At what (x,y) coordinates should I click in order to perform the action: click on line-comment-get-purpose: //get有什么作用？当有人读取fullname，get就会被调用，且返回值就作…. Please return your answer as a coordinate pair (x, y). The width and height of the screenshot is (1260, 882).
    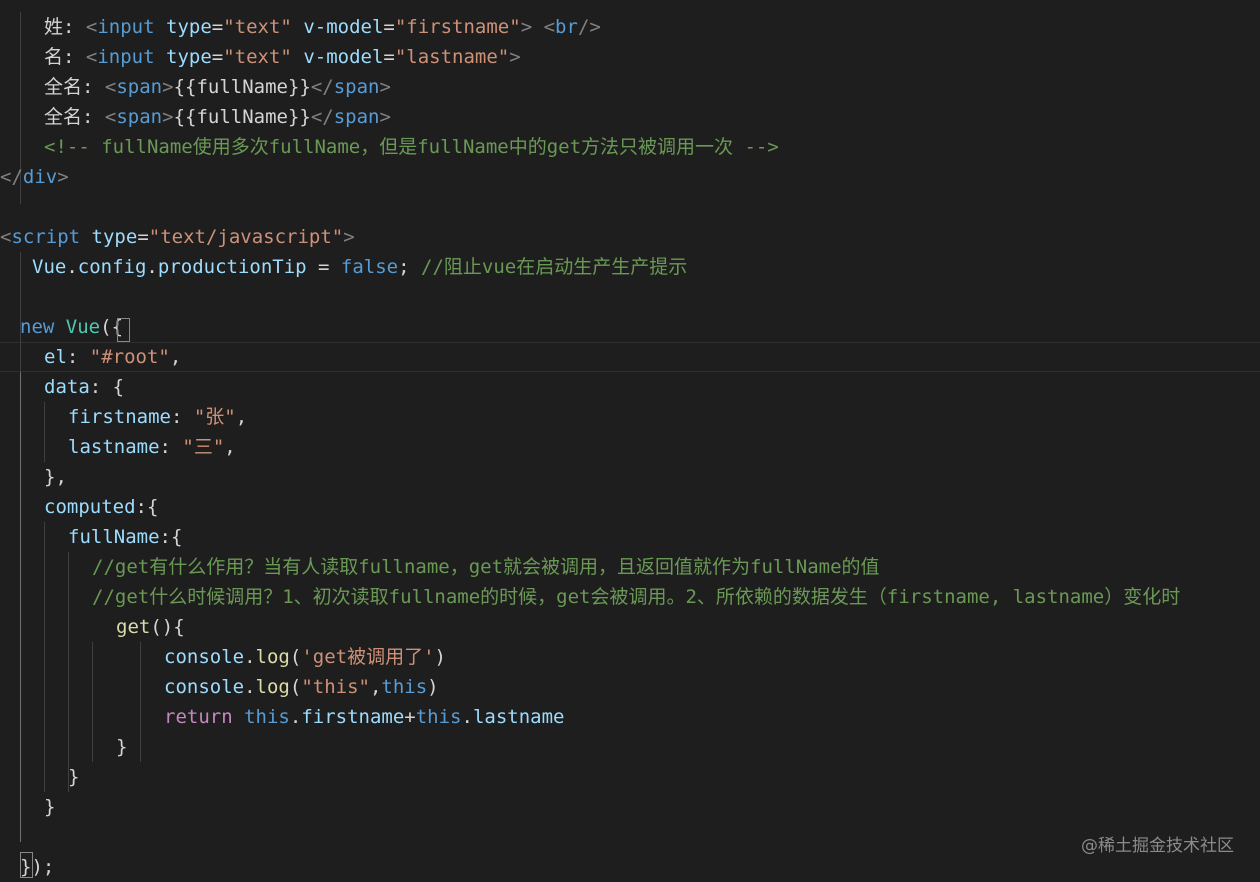
    Looking at the image, I should click on (486, 567).